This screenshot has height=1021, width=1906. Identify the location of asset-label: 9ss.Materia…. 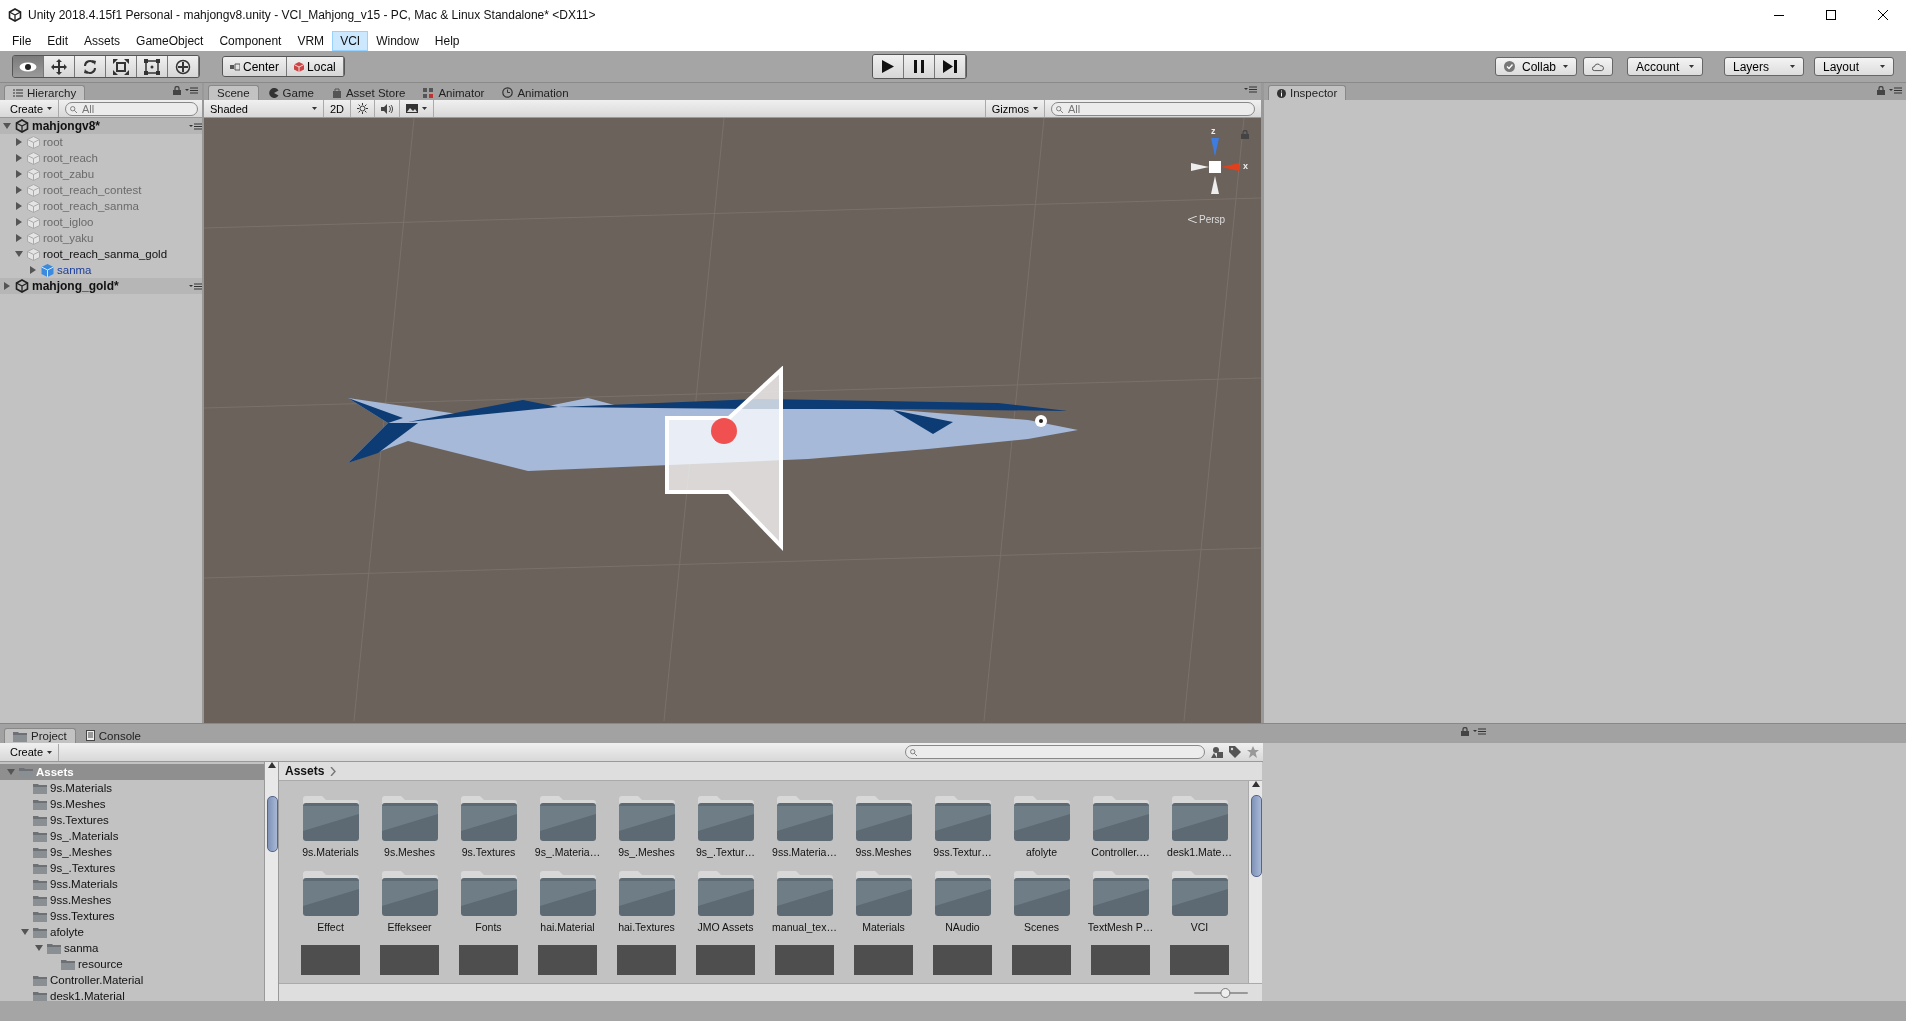
(804, 852).